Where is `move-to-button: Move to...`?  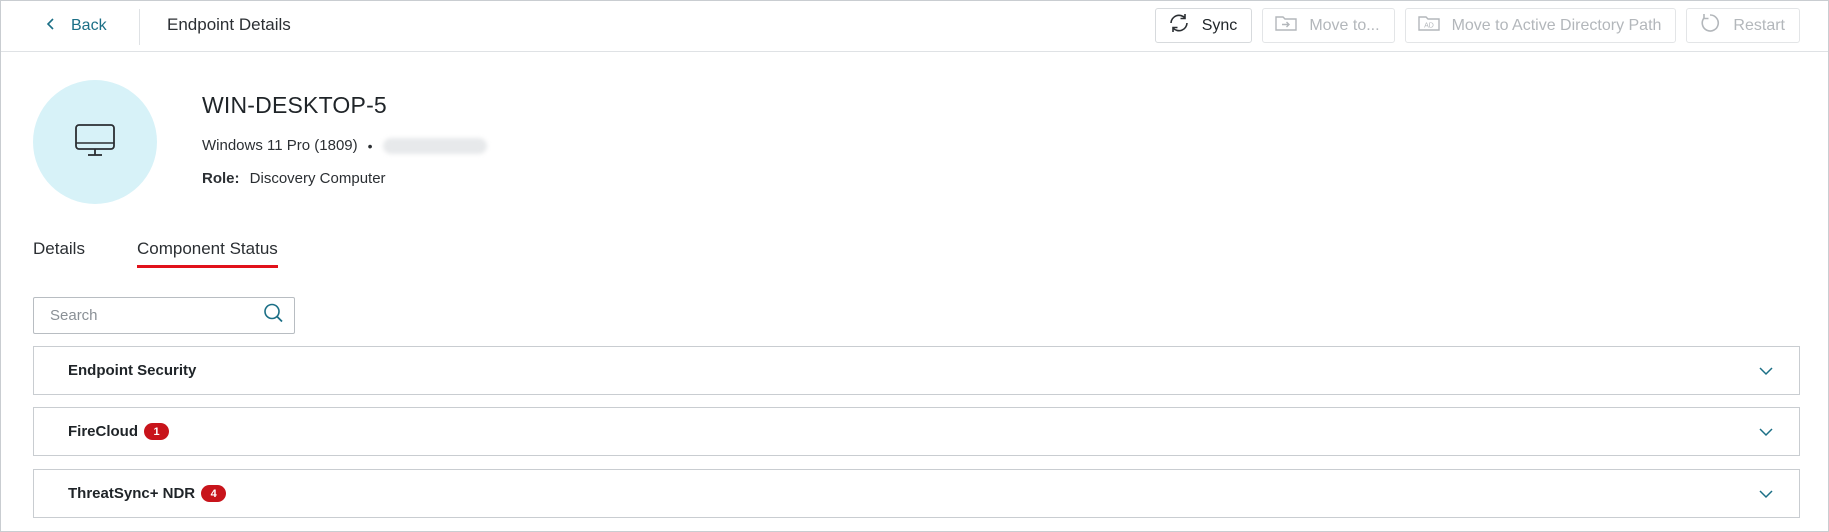
move-to-button: Move to... is located at coordinates (1328, 25).